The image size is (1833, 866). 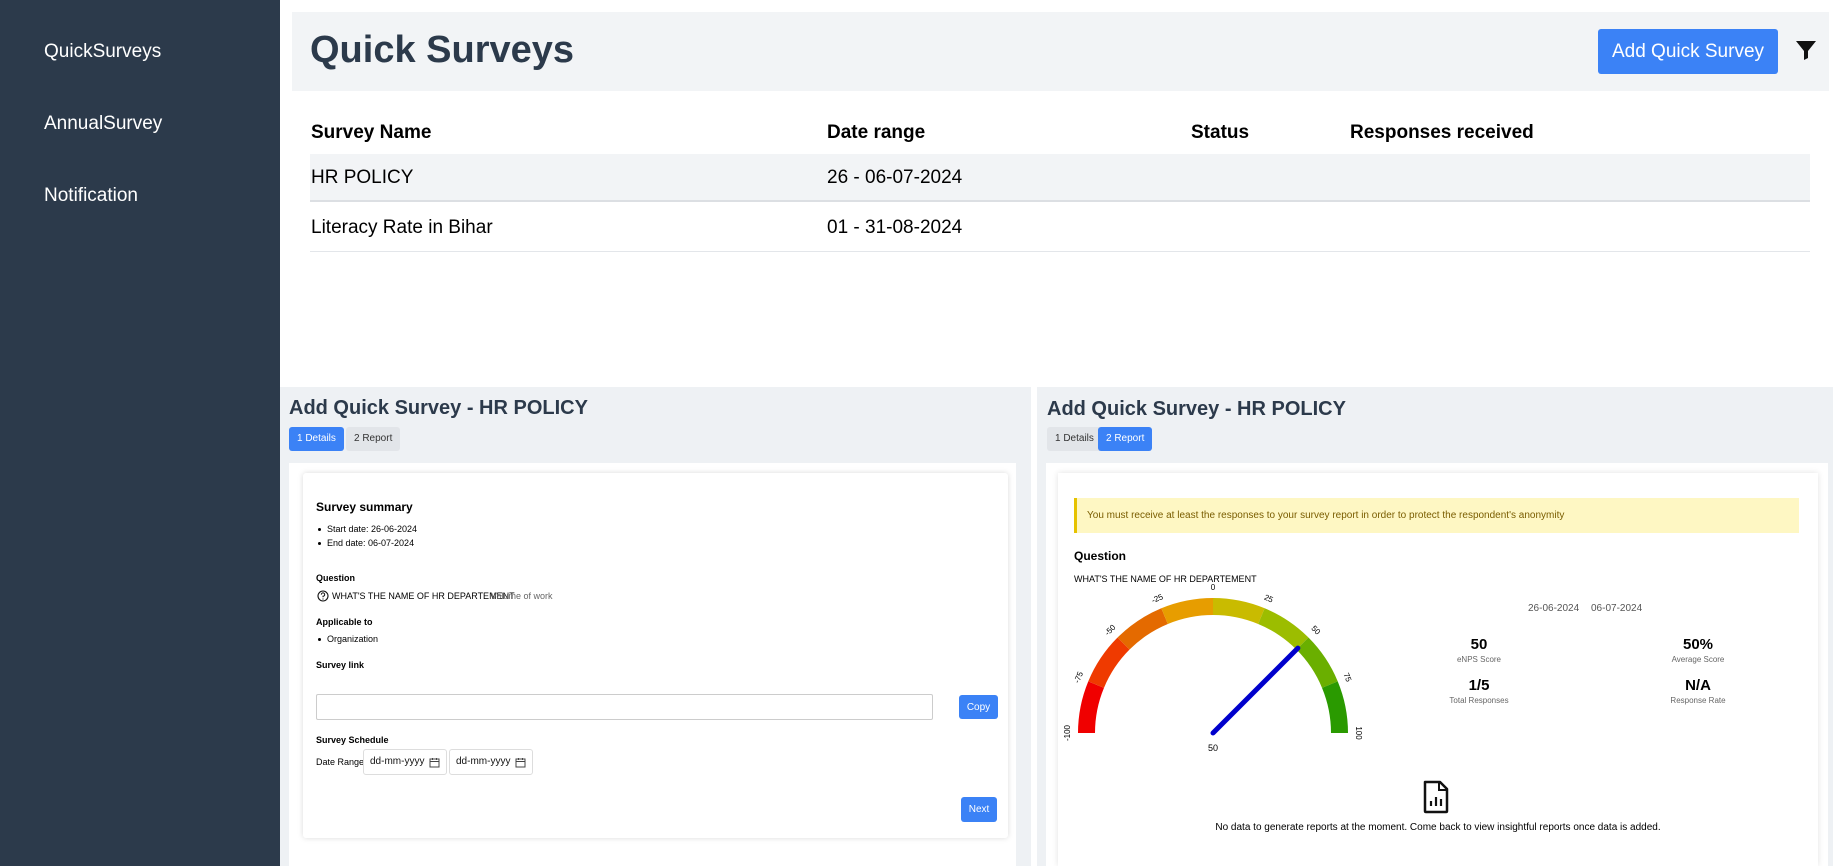 What do you see at coordinates (341, 762) in the screenshot?
I see `date-range-label: Date Range:` at bounding box center [341, 762].